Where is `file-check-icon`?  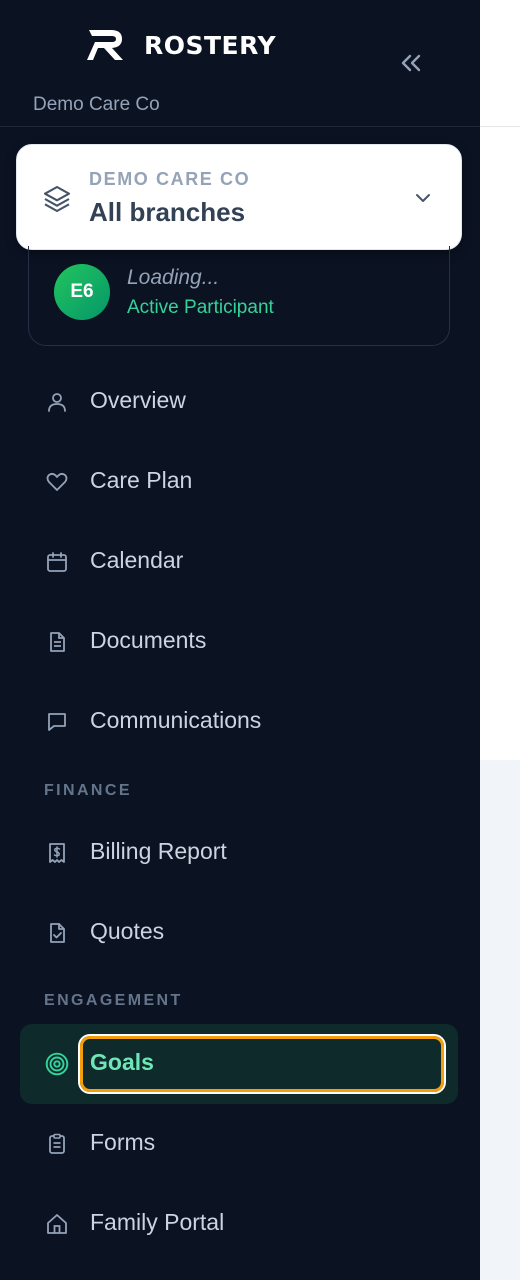
file-check-icon is located at coordinates (57, 933).